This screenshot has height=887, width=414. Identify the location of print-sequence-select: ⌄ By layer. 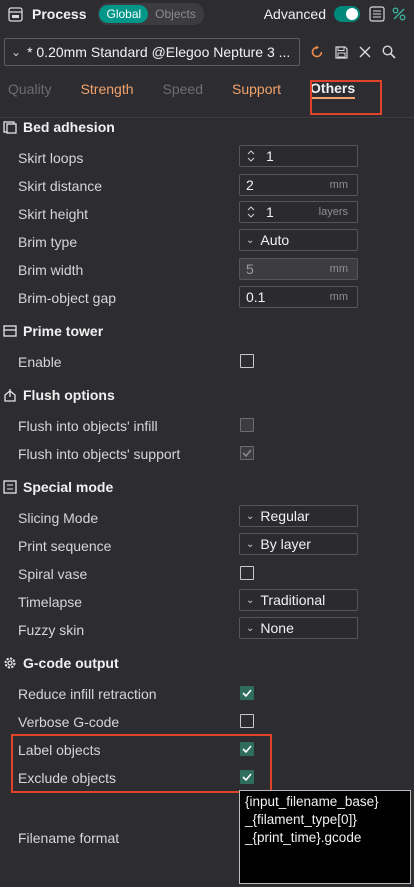
(298, 544).